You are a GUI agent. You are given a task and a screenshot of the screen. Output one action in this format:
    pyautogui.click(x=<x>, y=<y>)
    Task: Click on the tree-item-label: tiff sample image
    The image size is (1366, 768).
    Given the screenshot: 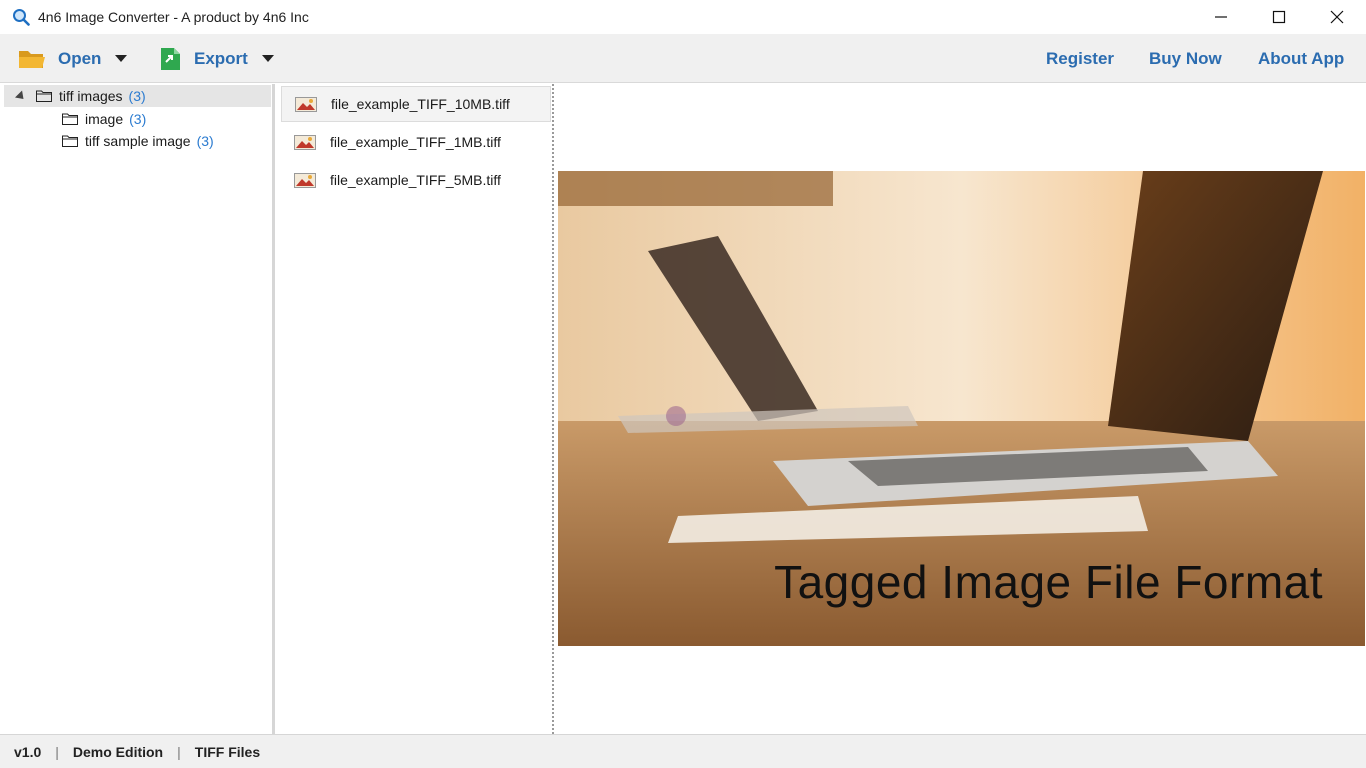 What is the action you would take?
    pyautogui.click(x=138, y=141)
    